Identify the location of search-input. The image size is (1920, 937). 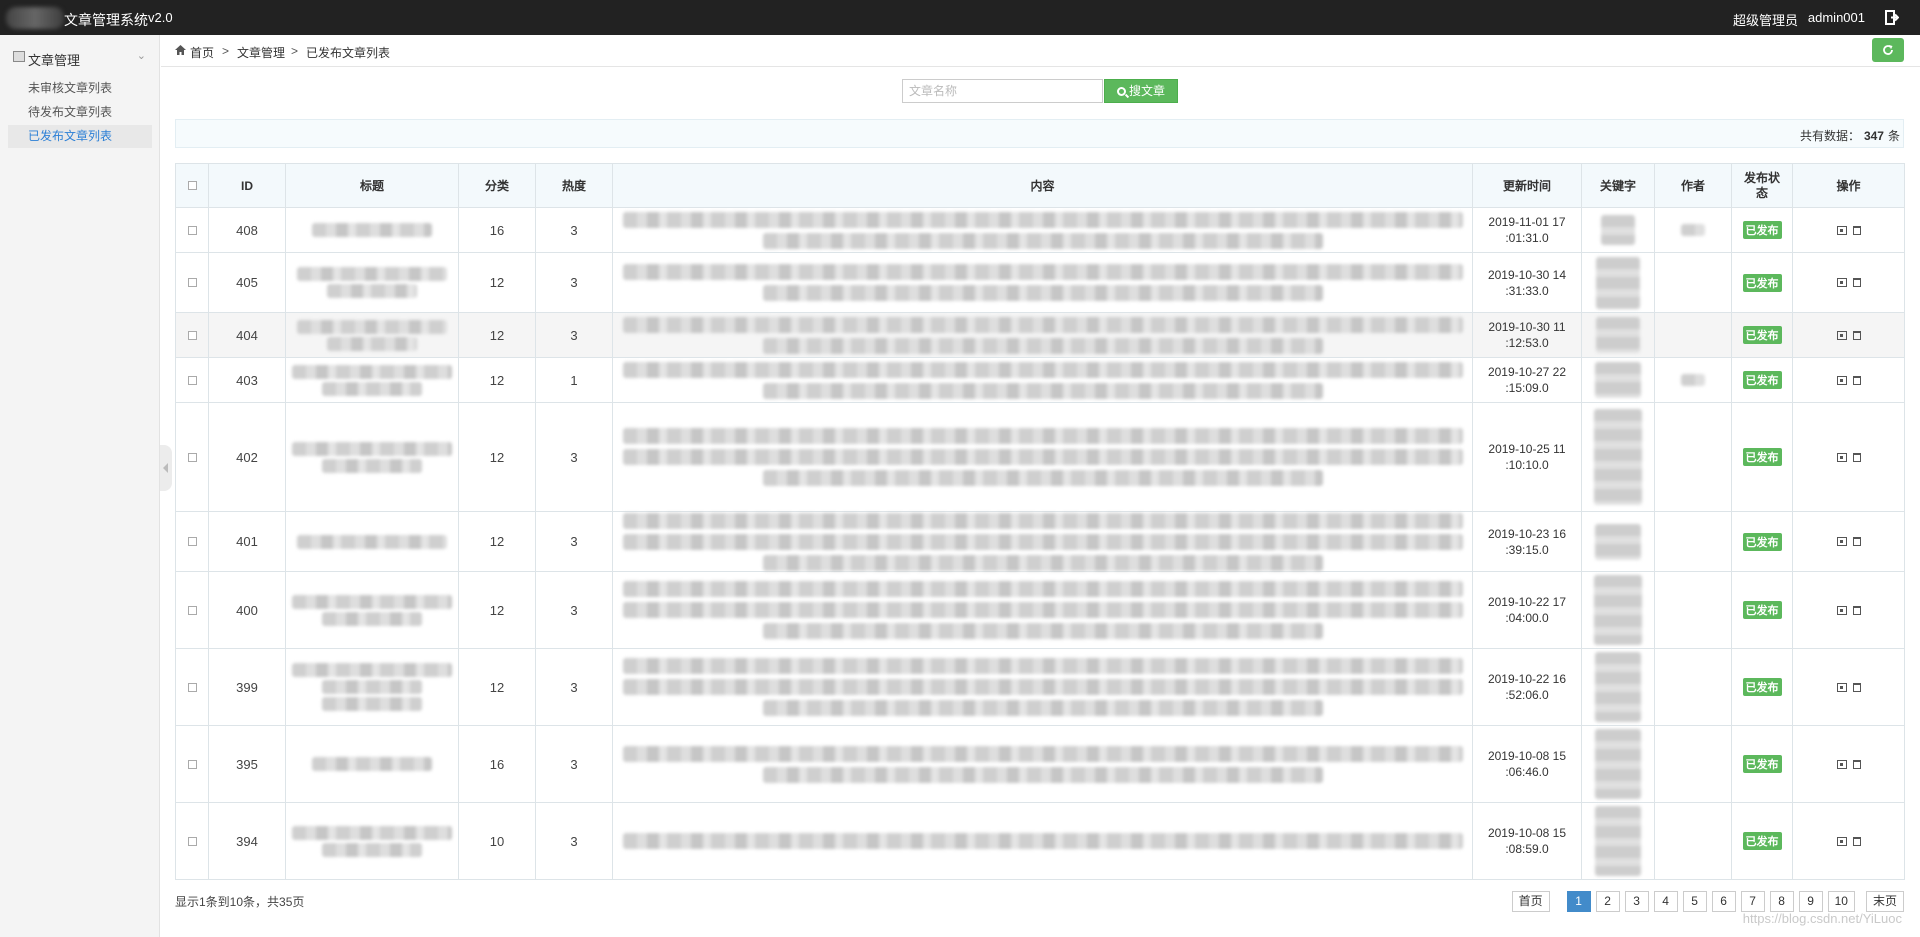
(1002, 91).